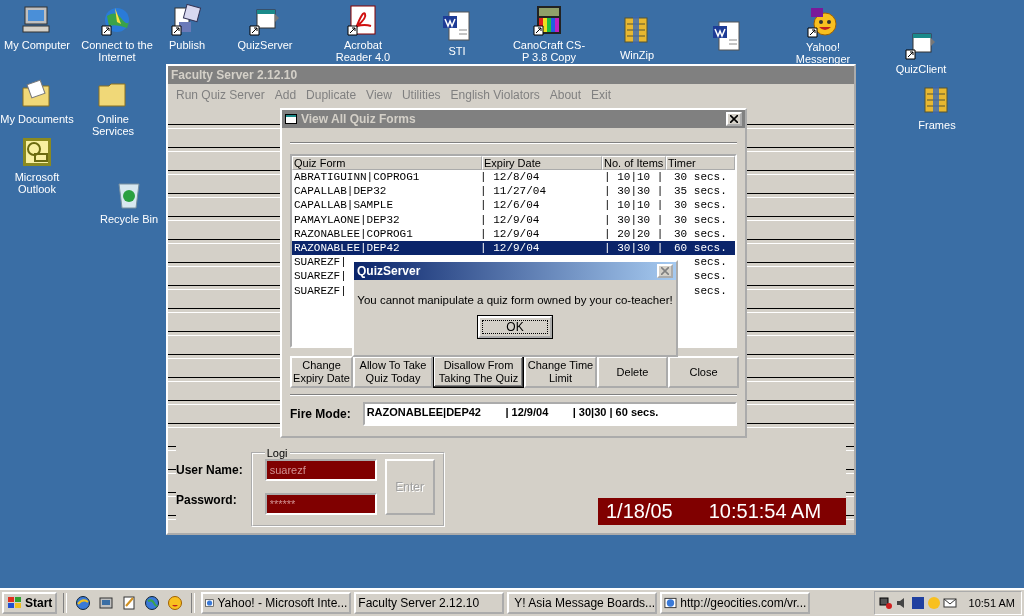 The image size is (1024, 616). I want to click on folder-icon, so click(37, 94).